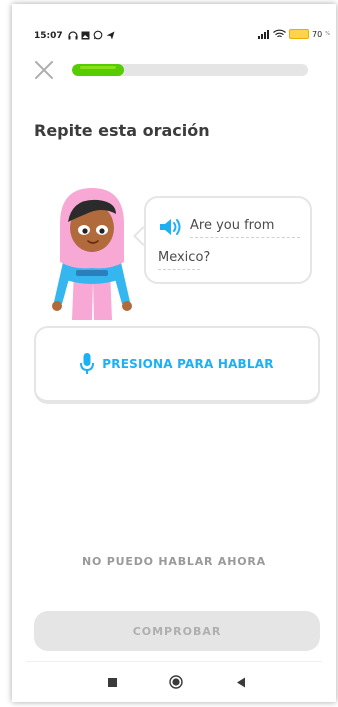 This screenshot has height=707, width=338. I want to click on home-icon, so click(176, 682).